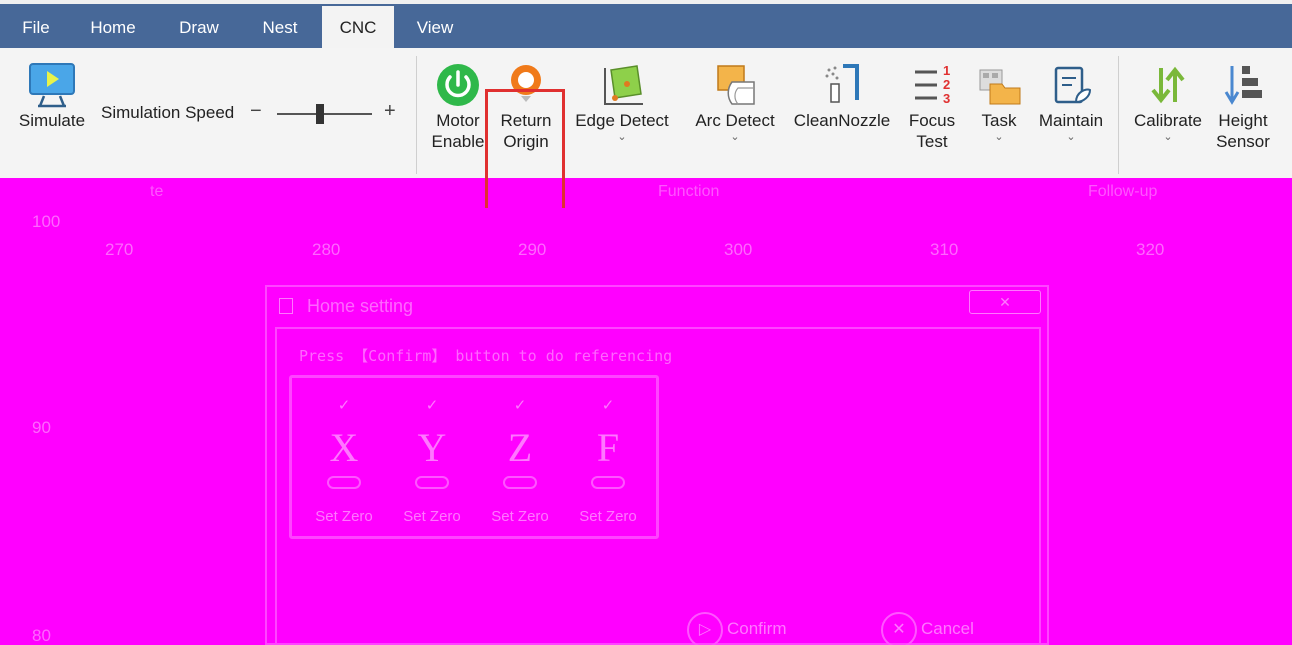 The width and height of the screenshot is (1292, 645). Describe the element at coordinates (620, 233) in the screenshot. I see `horizontal-ruler: 270 280 290 300 310 320` at that location.